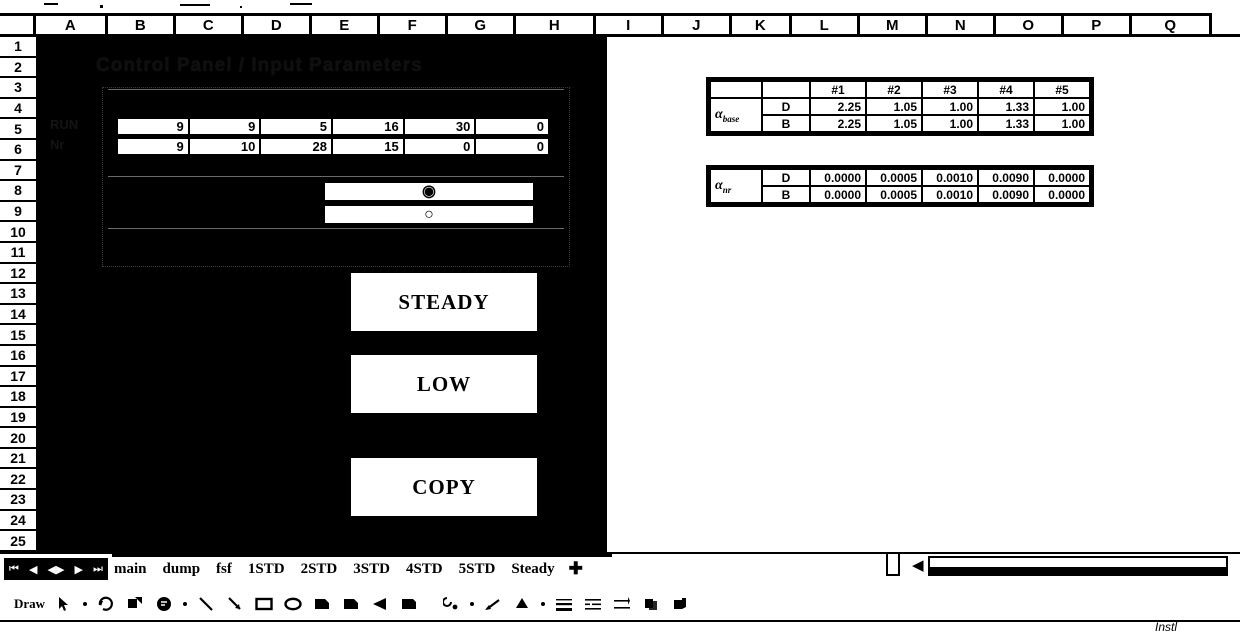 The height and width of the screenshot is (638, 1240). Describe the element at coordinates (1078, 570) in the screenshot. I see `scrollbar-thumb` at that location.